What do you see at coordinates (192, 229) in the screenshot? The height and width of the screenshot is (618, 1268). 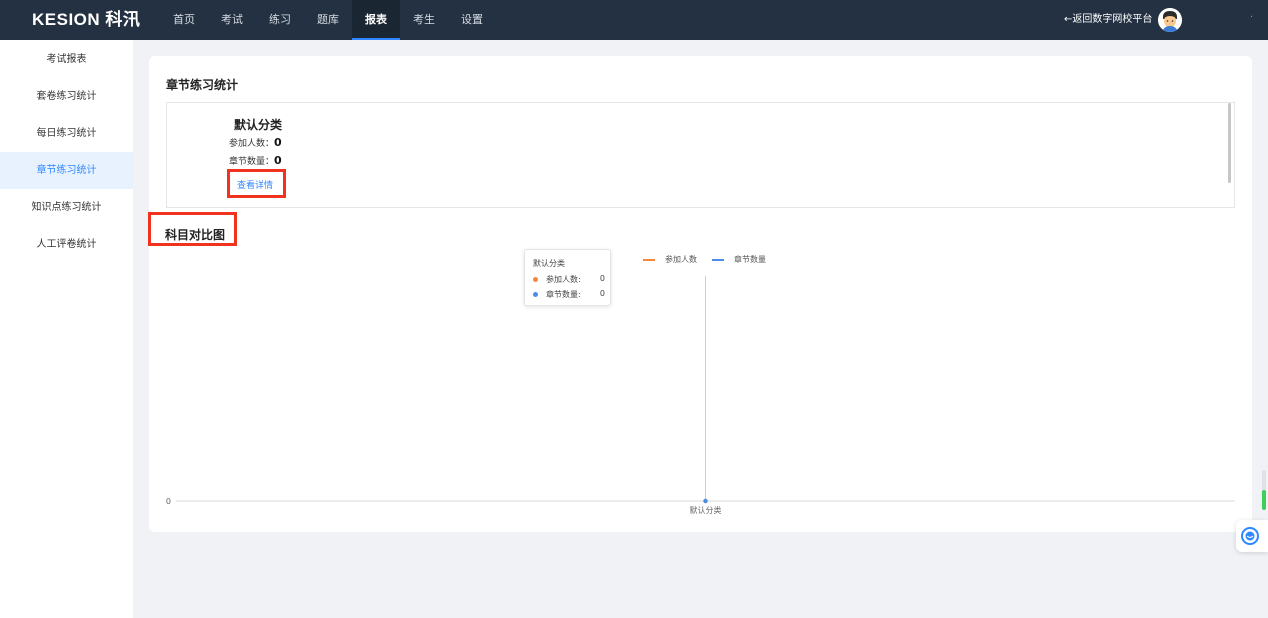 I see `highlight-box-chart-title` at bounding box center [192, 229].